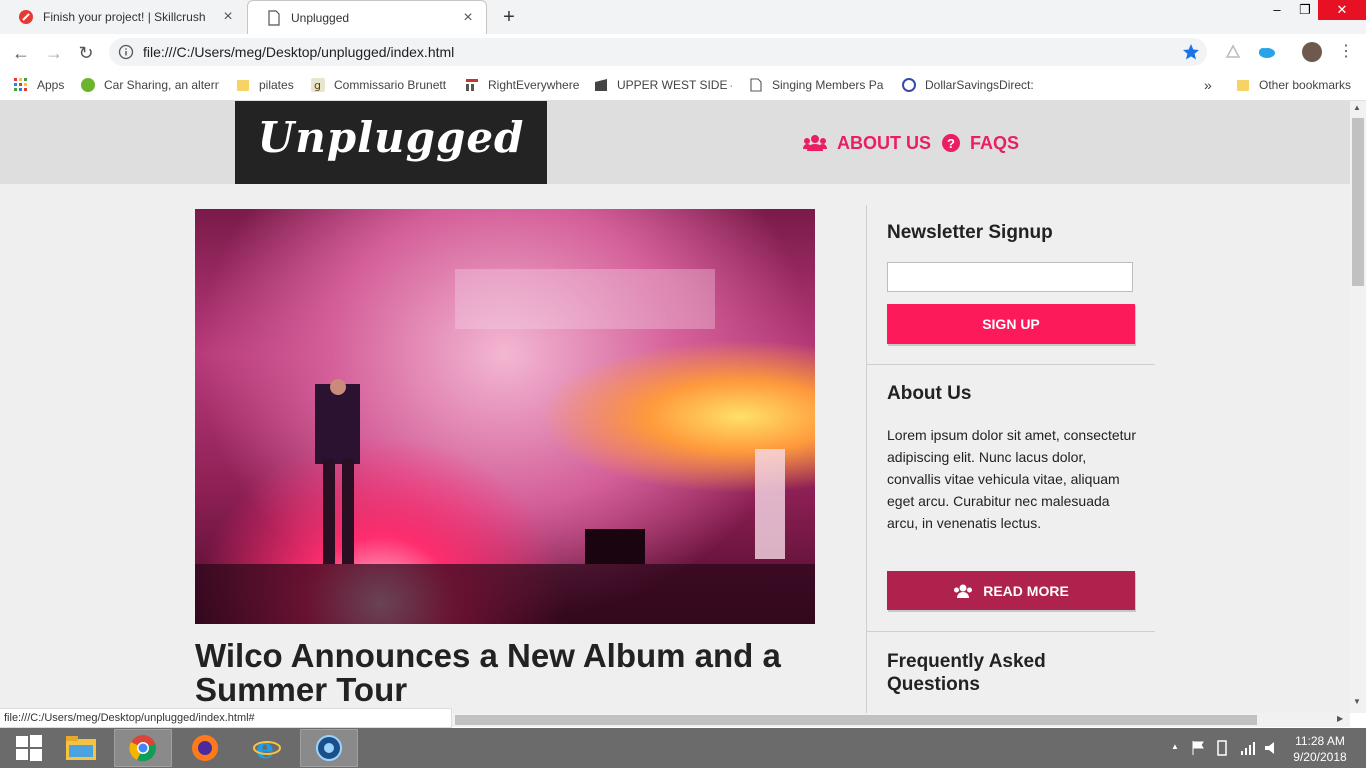 This screenshot has width=1366, height=768. Describe the element at coordinates (970, 232) in the screenshot. I see `newsletter-title: Newsletter Signup` at that location.